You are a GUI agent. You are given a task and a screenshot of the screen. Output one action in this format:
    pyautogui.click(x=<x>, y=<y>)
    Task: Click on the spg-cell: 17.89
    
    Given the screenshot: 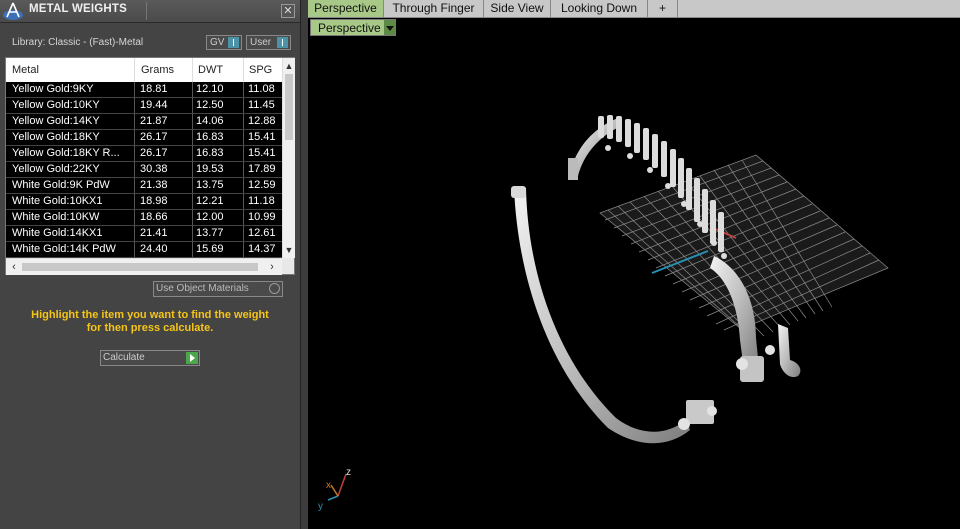 What is the action you would take?
    pyautogui.click(x=262, y=169)
    